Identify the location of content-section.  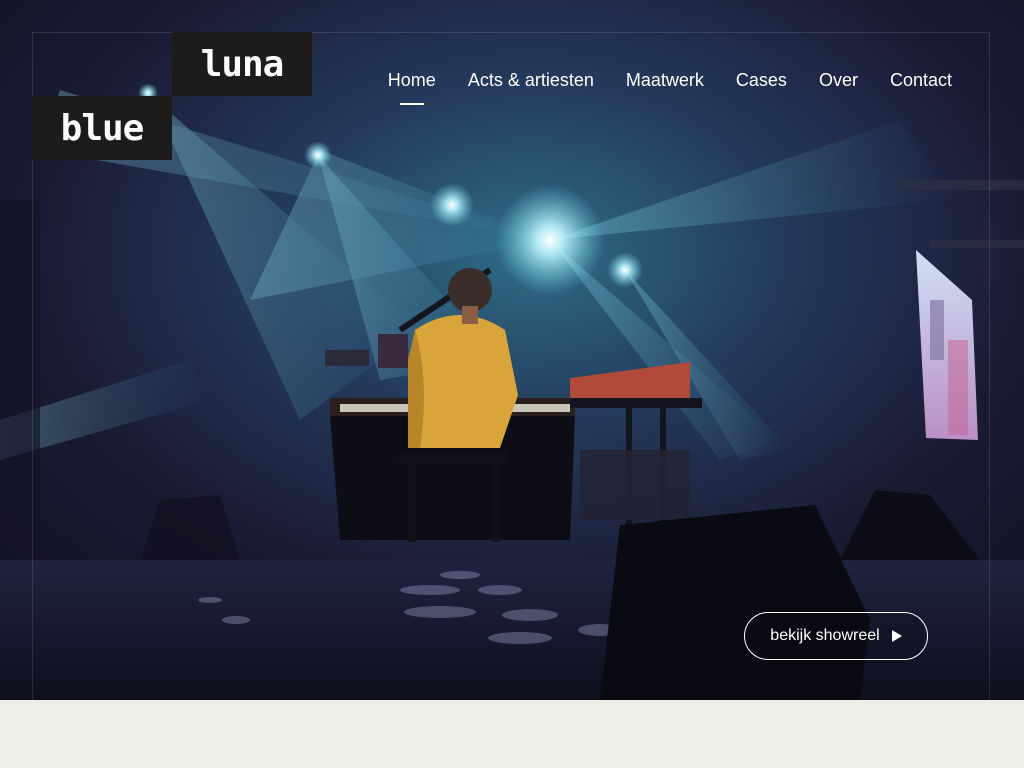
(512, 734).